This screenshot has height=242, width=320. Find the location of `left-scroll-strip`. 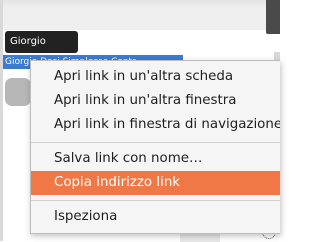

left-scroll-strip is located at coordinates (1, 120).